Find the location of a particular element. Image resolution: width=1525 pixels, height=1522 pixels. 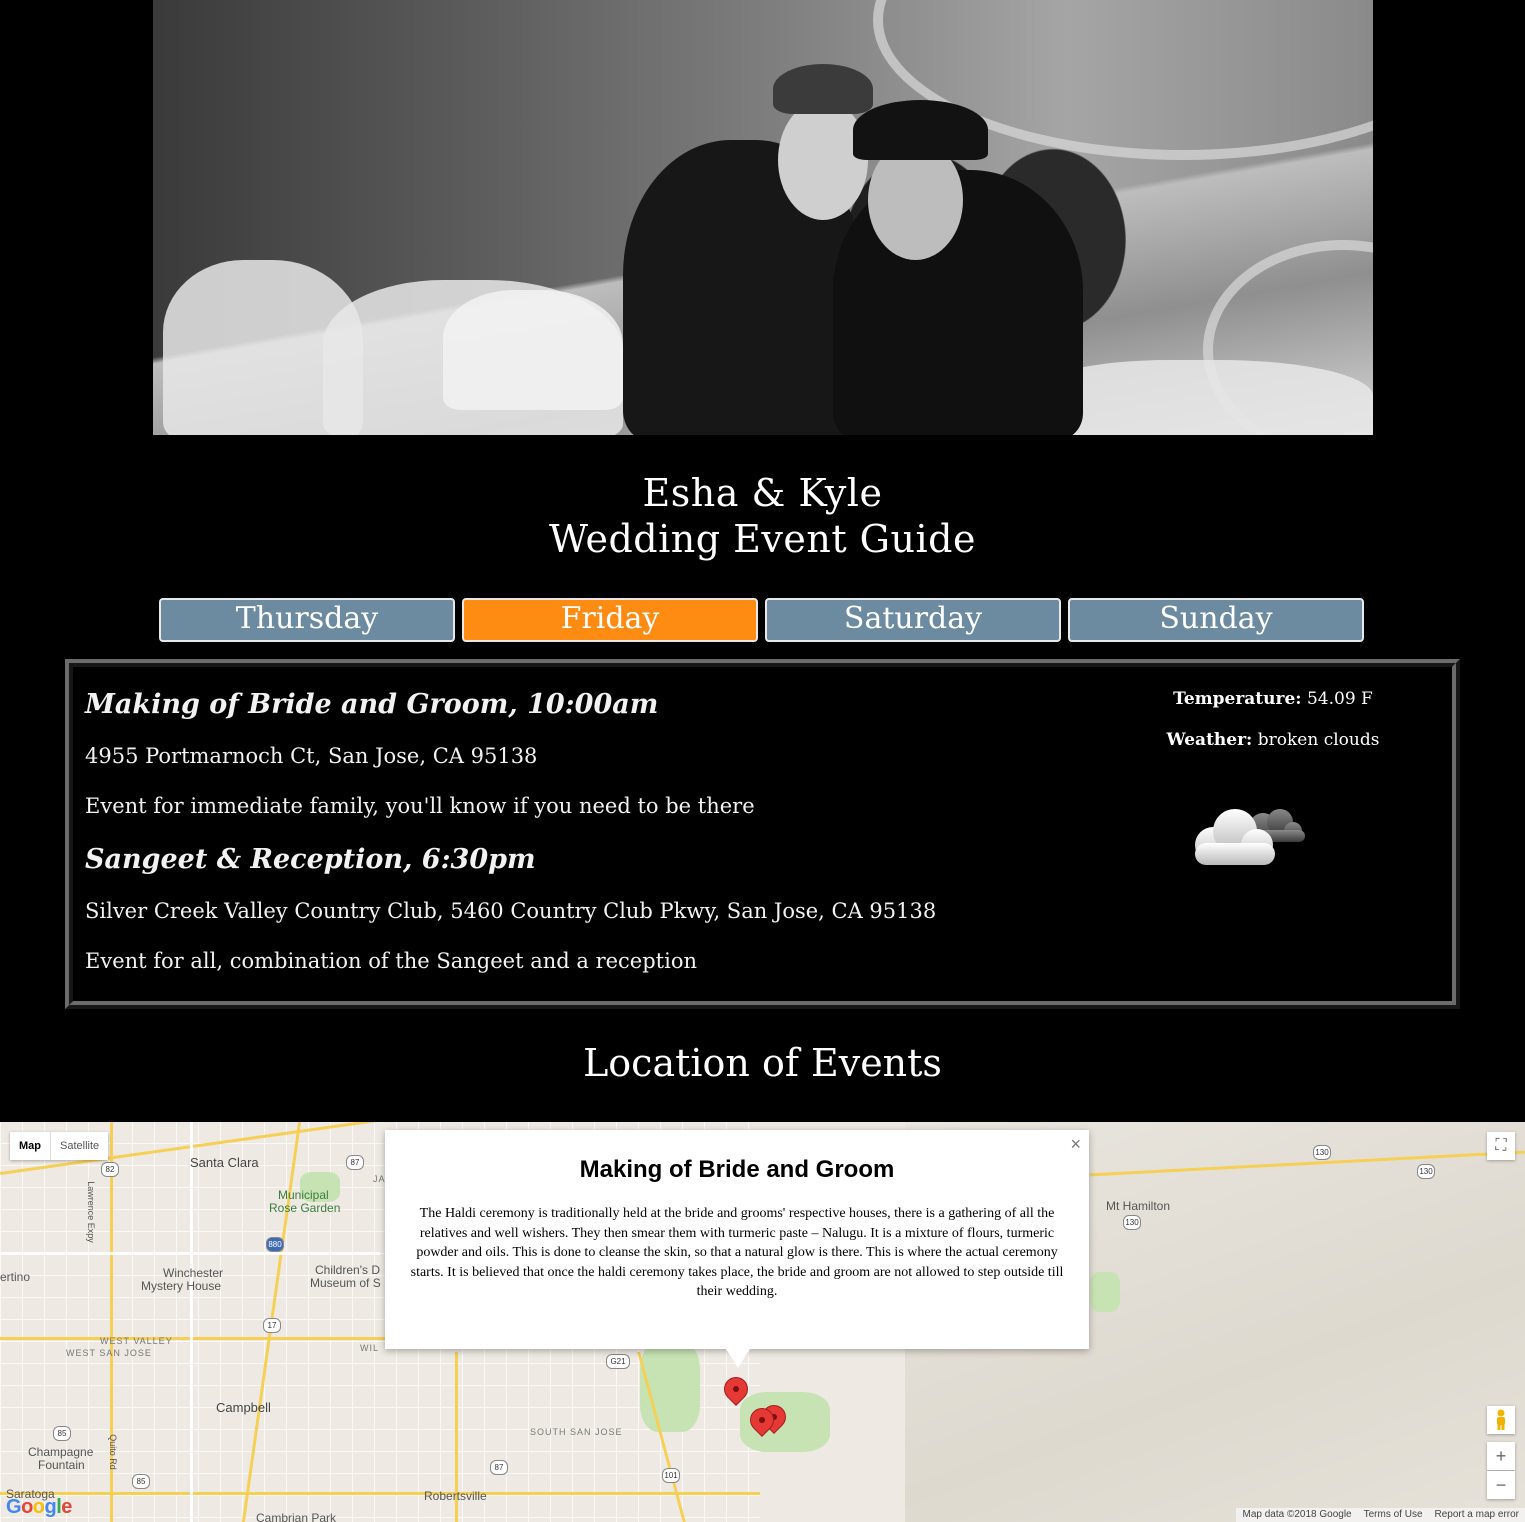

map-label: Campbell is located at coordinates (243, 1407).